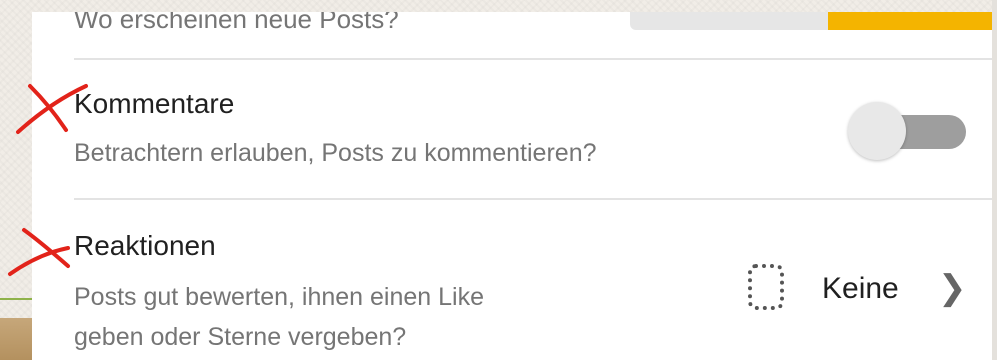 The width and height of the screenshot is (997, 360). Describe the element at coordinates (236, 23) in the screenshot. I see `post-position-subtitle: Wo erscheinen neue Posts?` at that location.